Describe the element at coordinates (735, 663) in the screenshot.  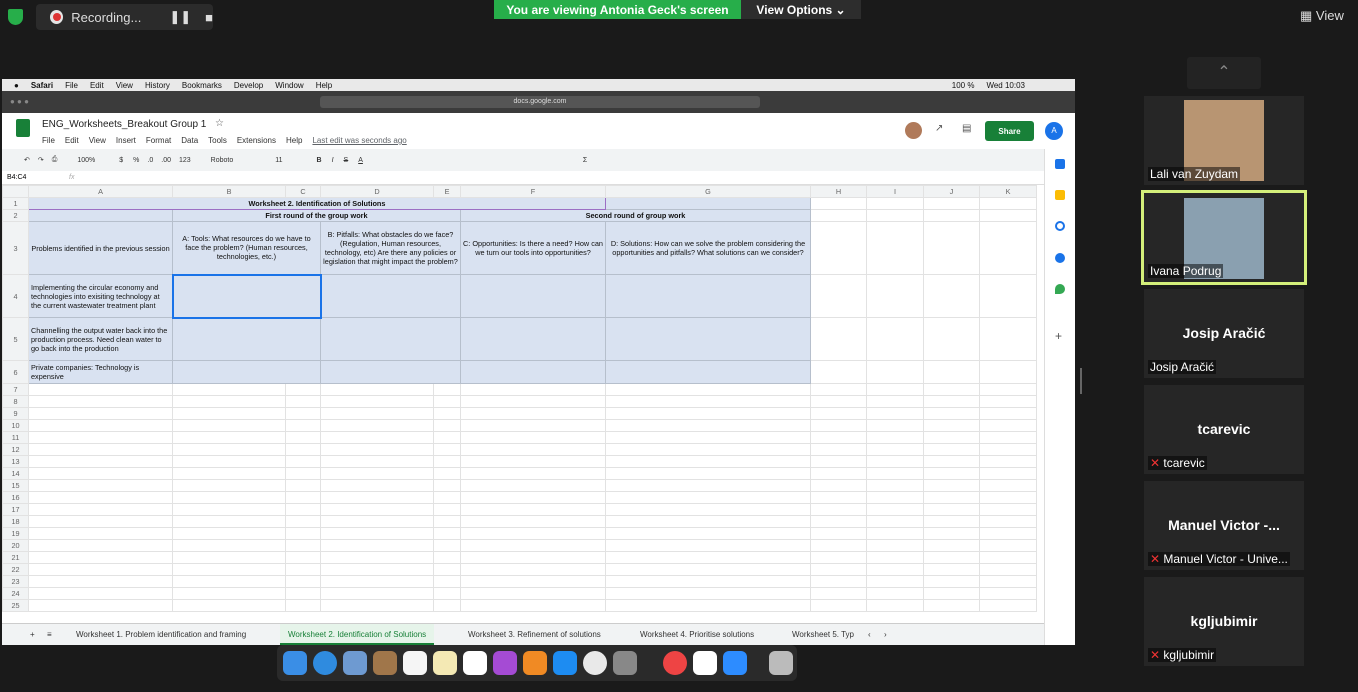
I see `zoom-icon` at that location.